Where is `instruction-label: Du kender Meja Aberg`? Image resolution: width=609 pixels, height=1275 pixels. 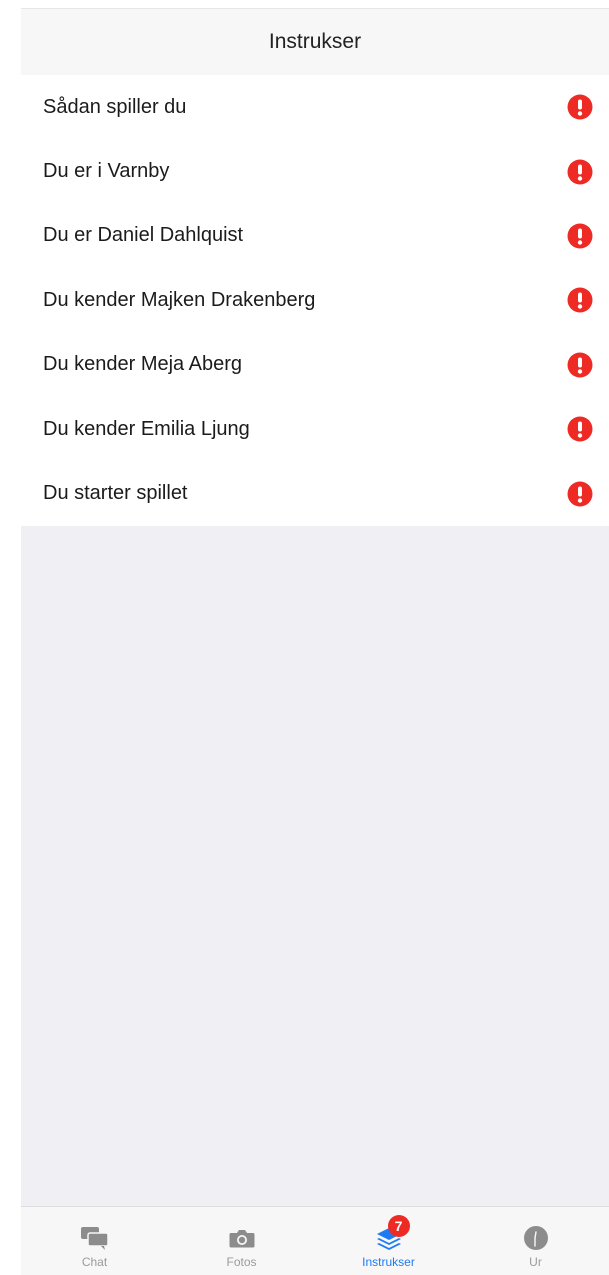 instruction-label: Du kender Meja Aberg is located at coordinates (143, 364).